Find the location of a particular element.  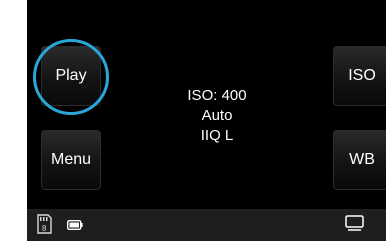

menu-button: Menu is located at coordinates (71, 160).